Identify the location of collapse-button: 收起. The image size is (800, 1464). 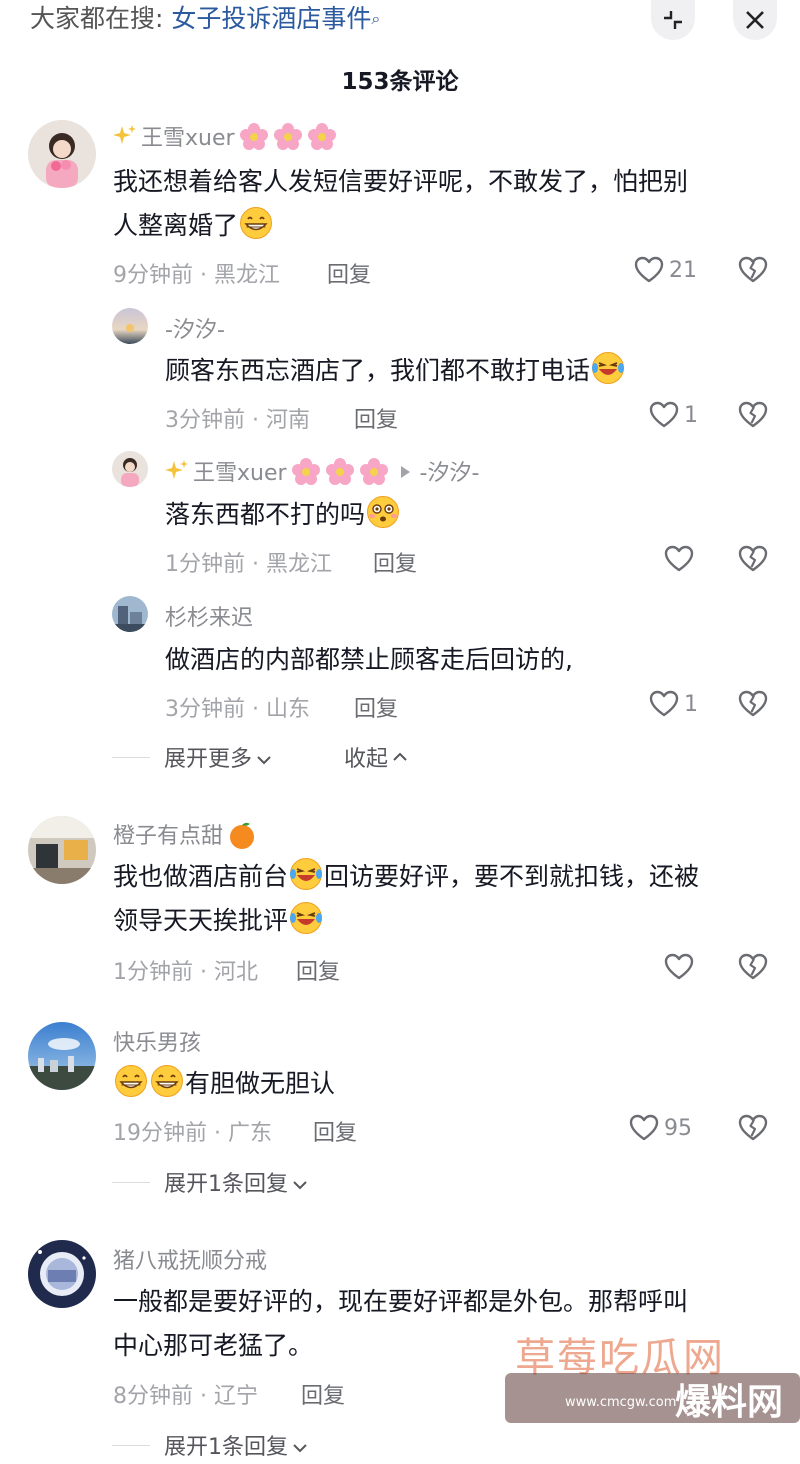
(376, 757).